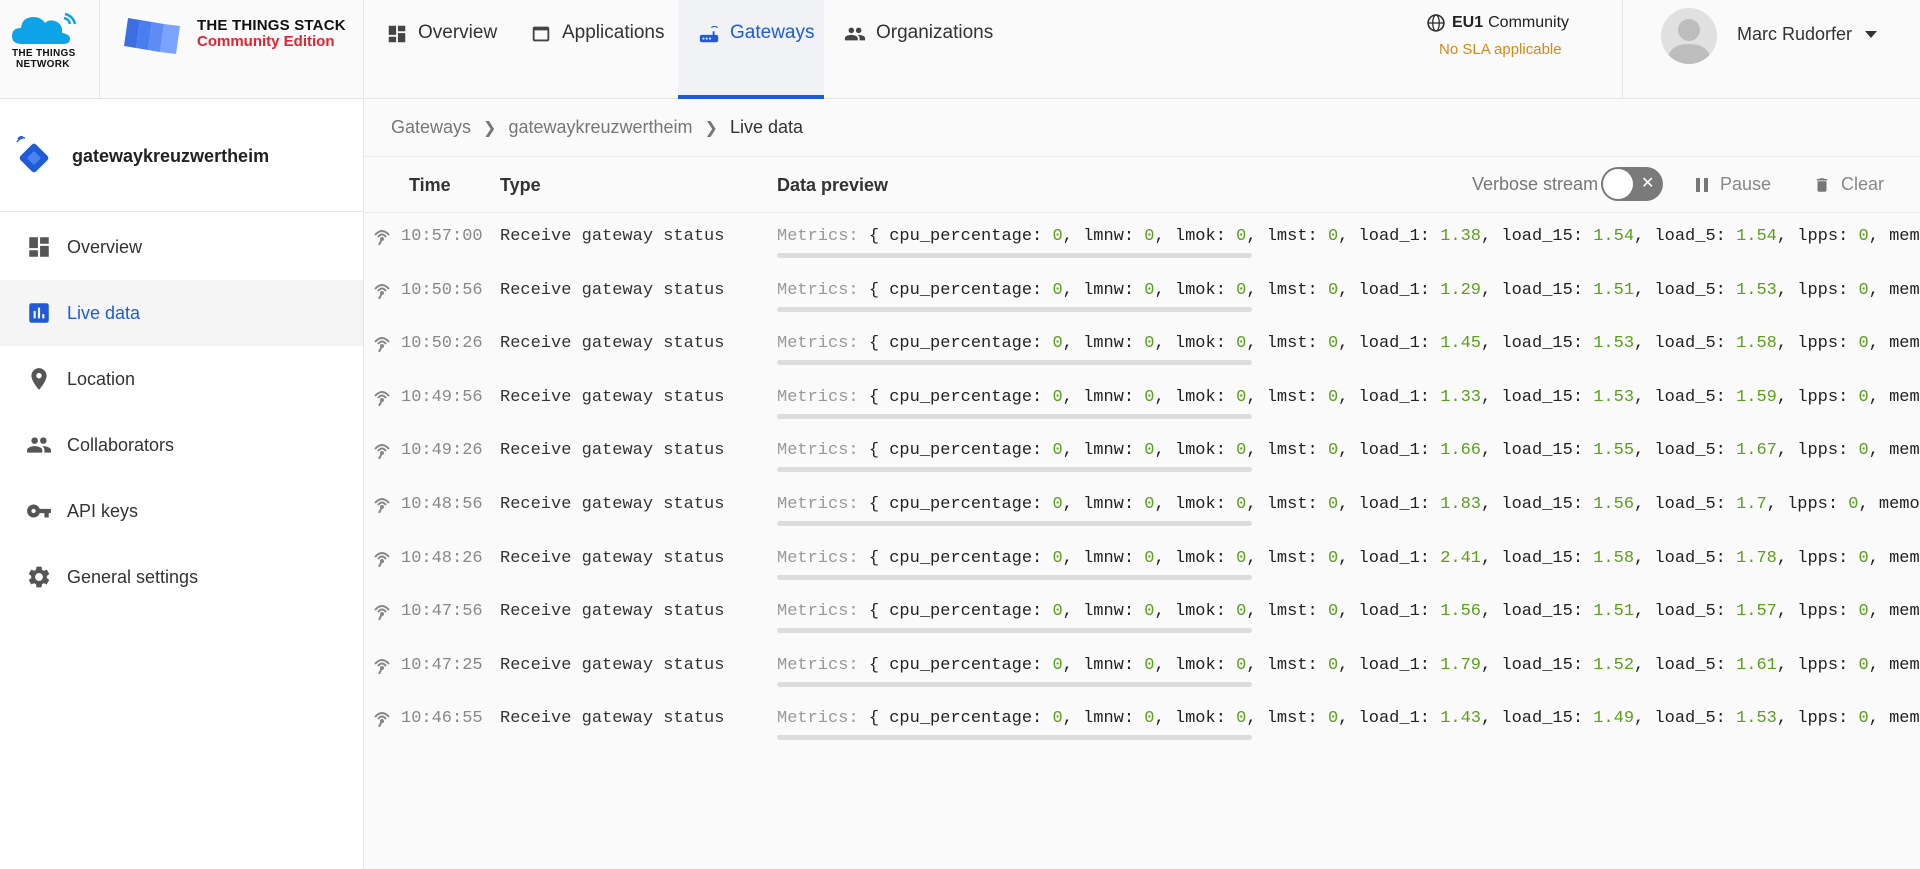 This screenshot has height=869, width=1920. I want to click on things-stack-logo: THE THINGS STACK Community Edition, so click(232, 49).